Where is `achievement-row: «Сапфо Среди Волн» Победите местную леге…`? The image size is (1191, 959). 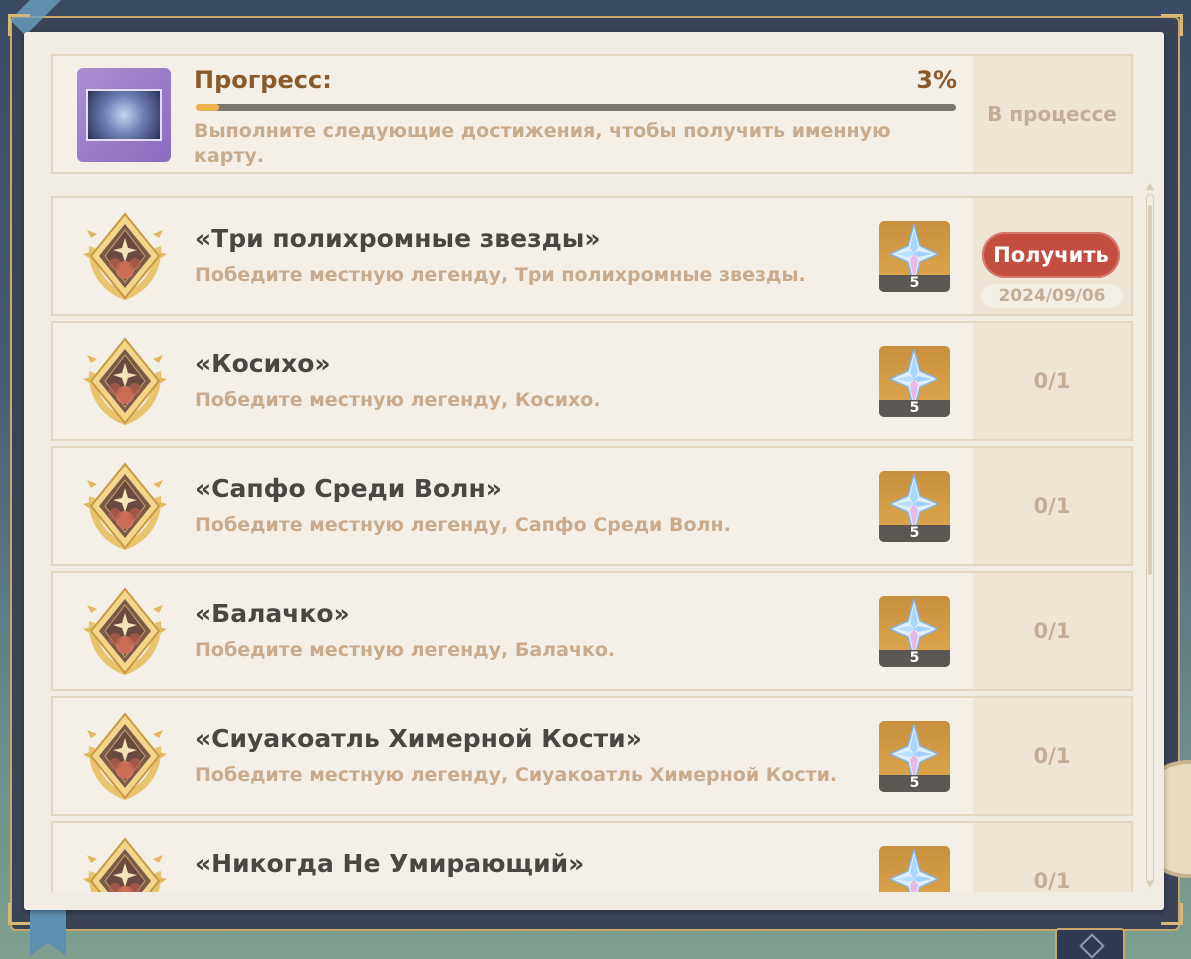
achievement-row: «Сапфо Среди Волн» Победите местную леге… is located at coordinates (592, 506).